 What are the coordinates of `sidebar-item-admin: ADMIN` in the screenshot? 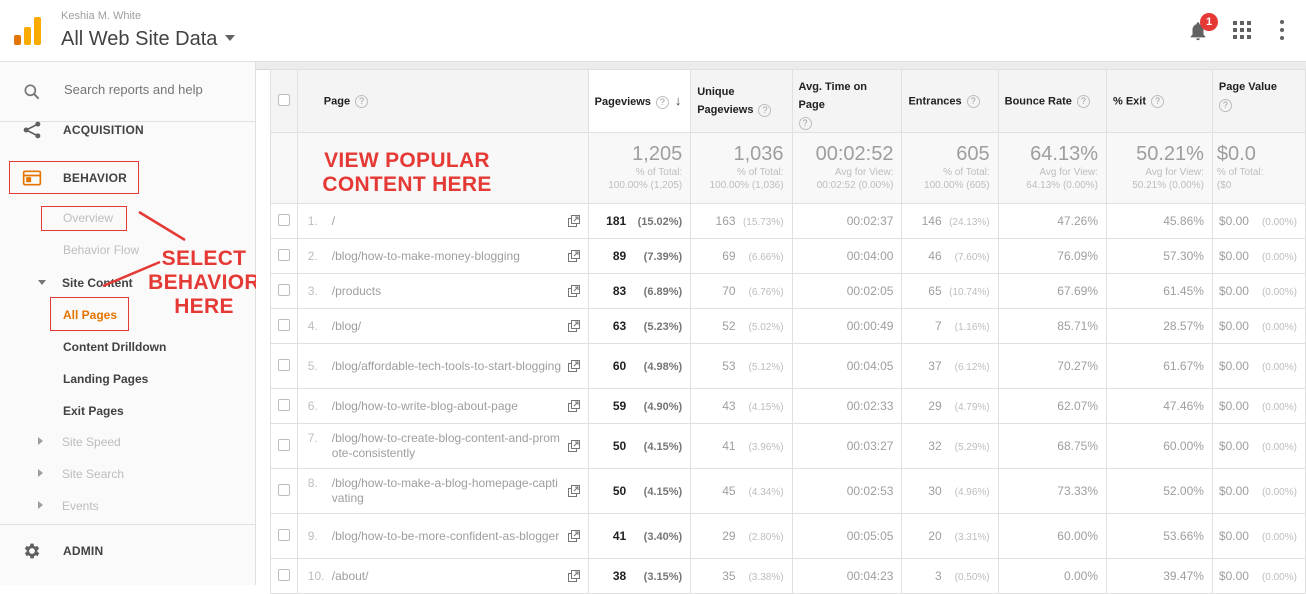 It's located at (128, 551).